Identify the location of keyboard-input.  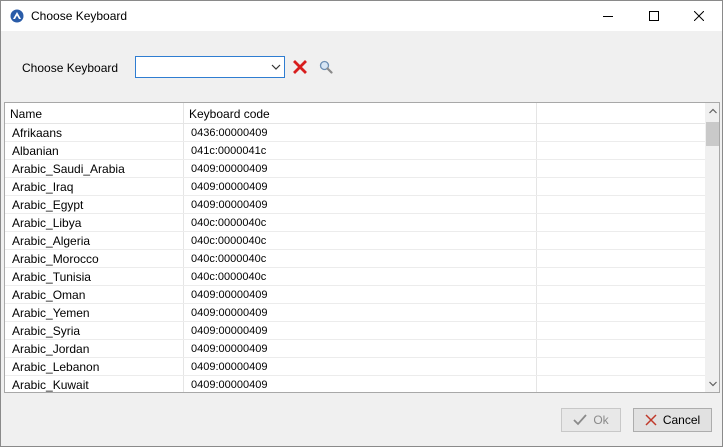
(202, 67).